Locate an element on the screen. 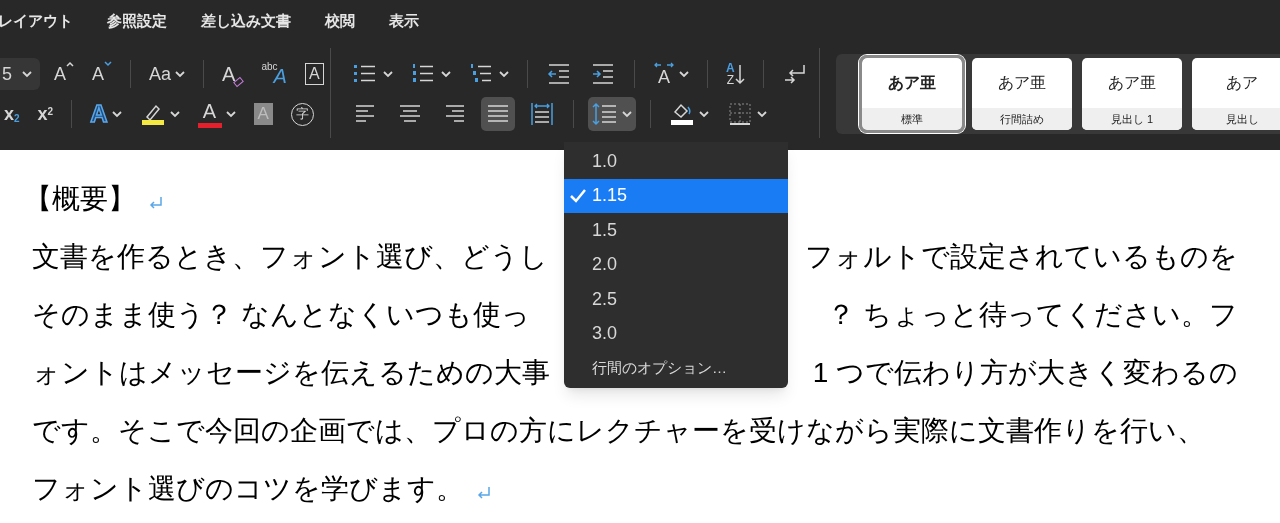 The height and width of the screenshot is (523, 1280). menu-option: 1.0 is located at coordinates (676, 161).